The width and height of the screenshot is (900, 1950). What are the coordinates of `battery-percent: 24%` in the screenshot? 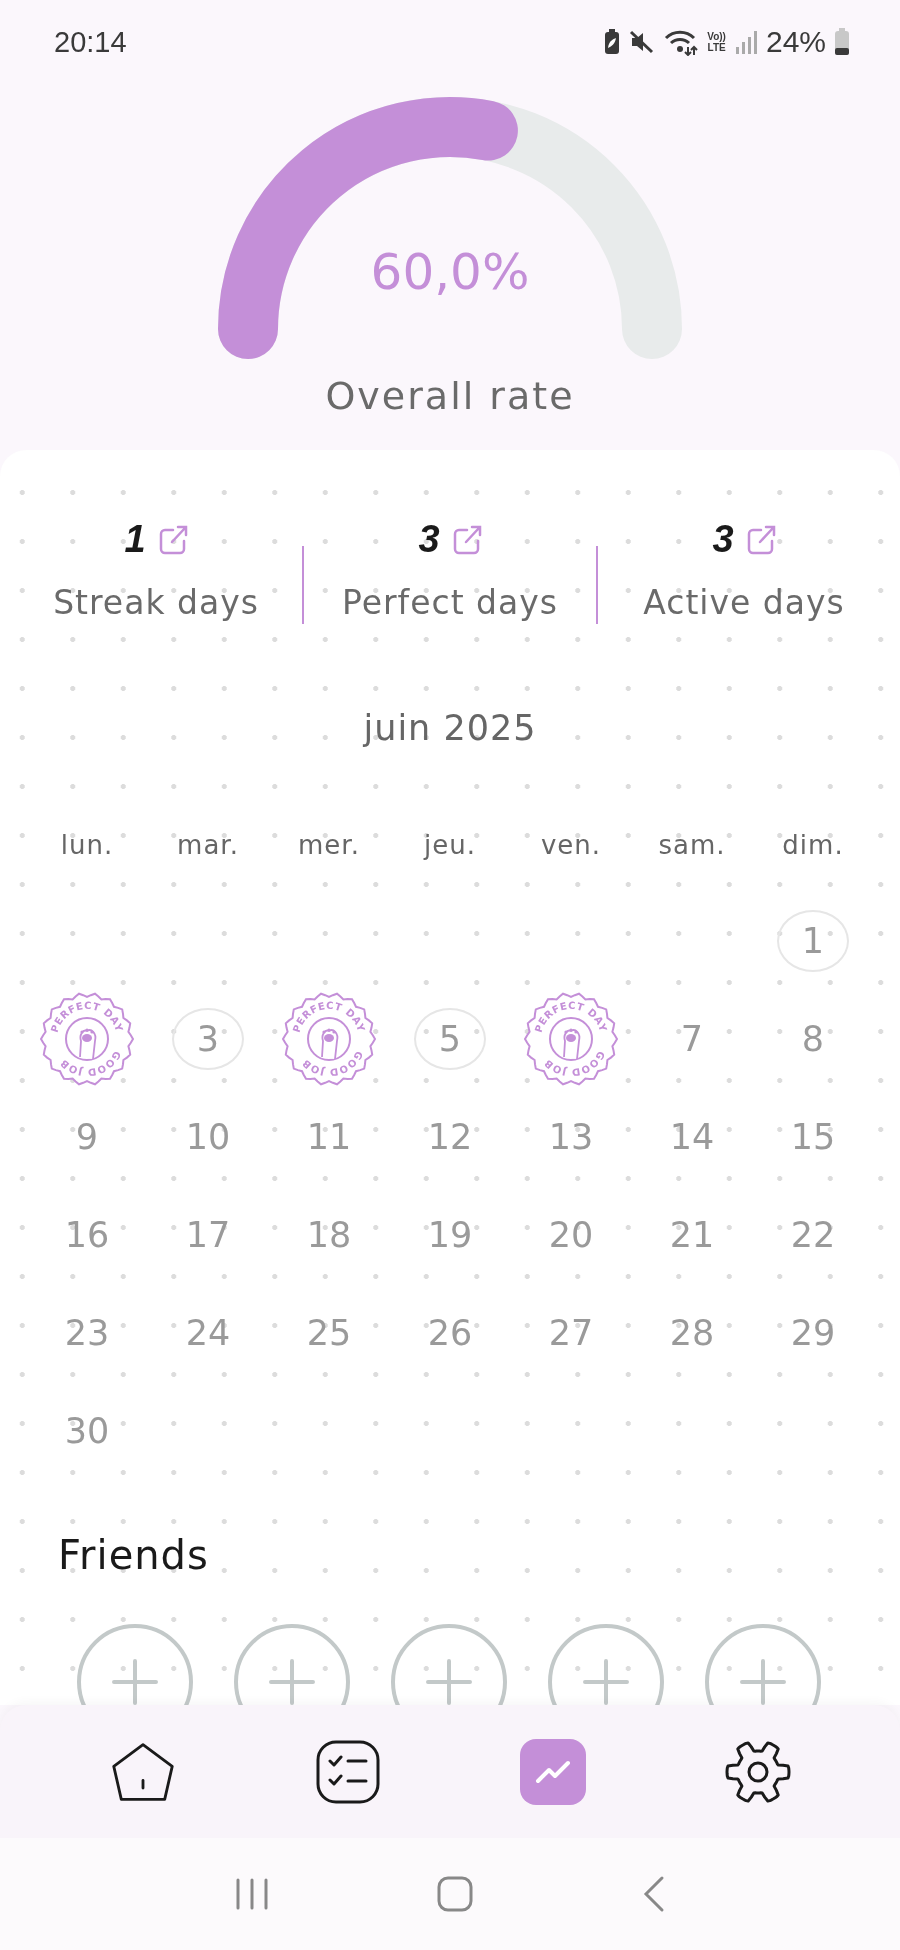 It's located at (795, 42).